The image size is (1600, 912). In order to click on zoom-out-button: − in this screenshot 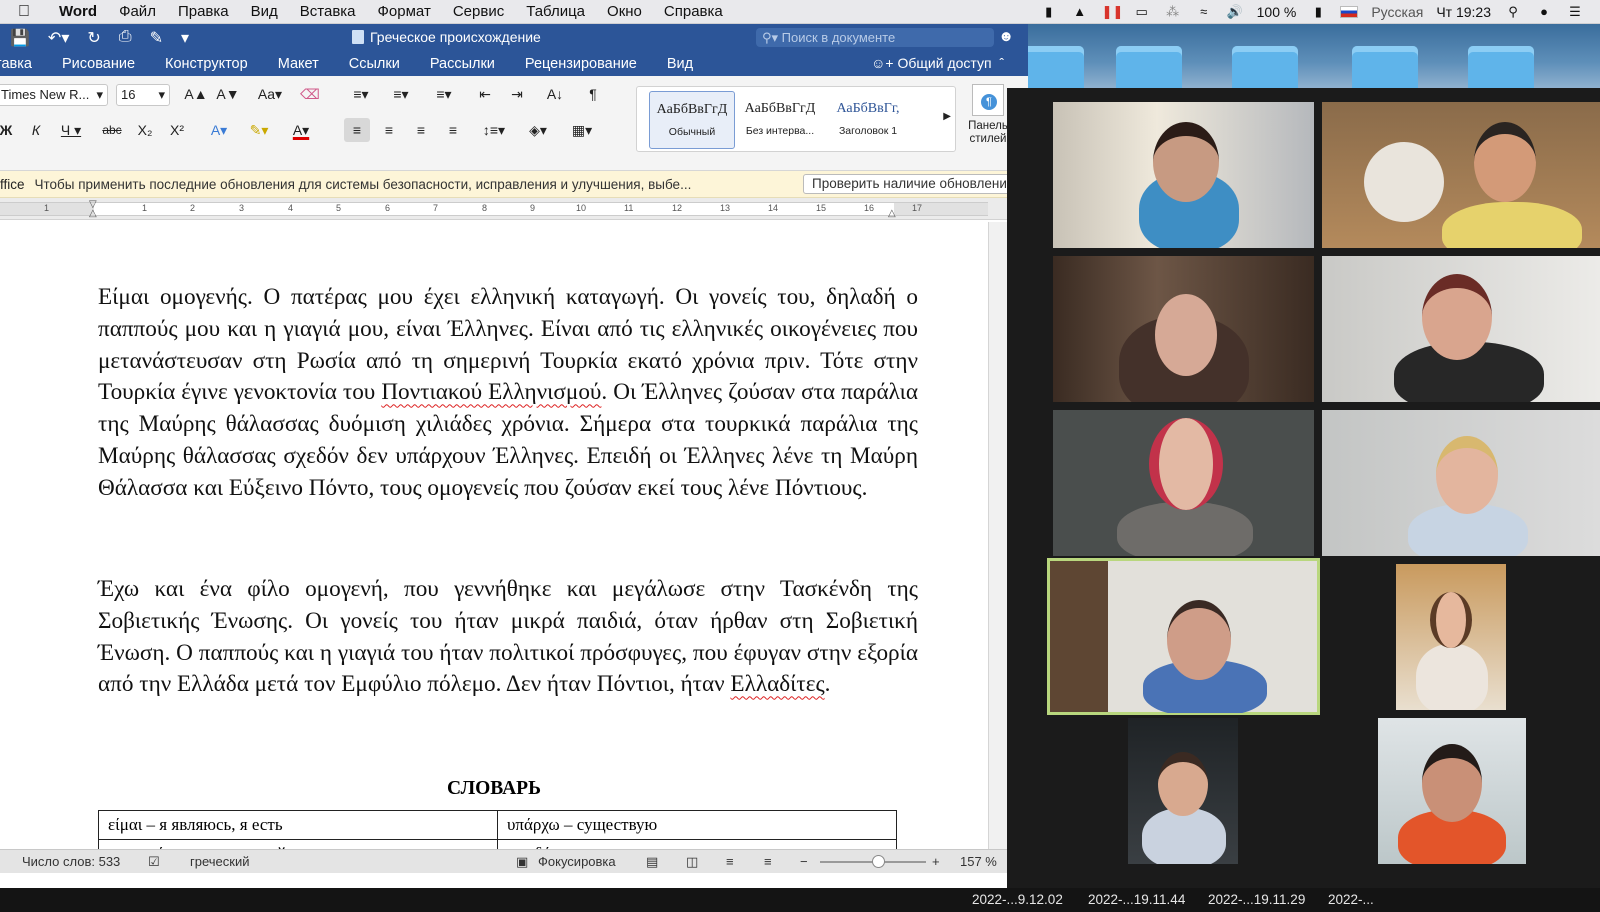, I will do `click(804, 862)`.